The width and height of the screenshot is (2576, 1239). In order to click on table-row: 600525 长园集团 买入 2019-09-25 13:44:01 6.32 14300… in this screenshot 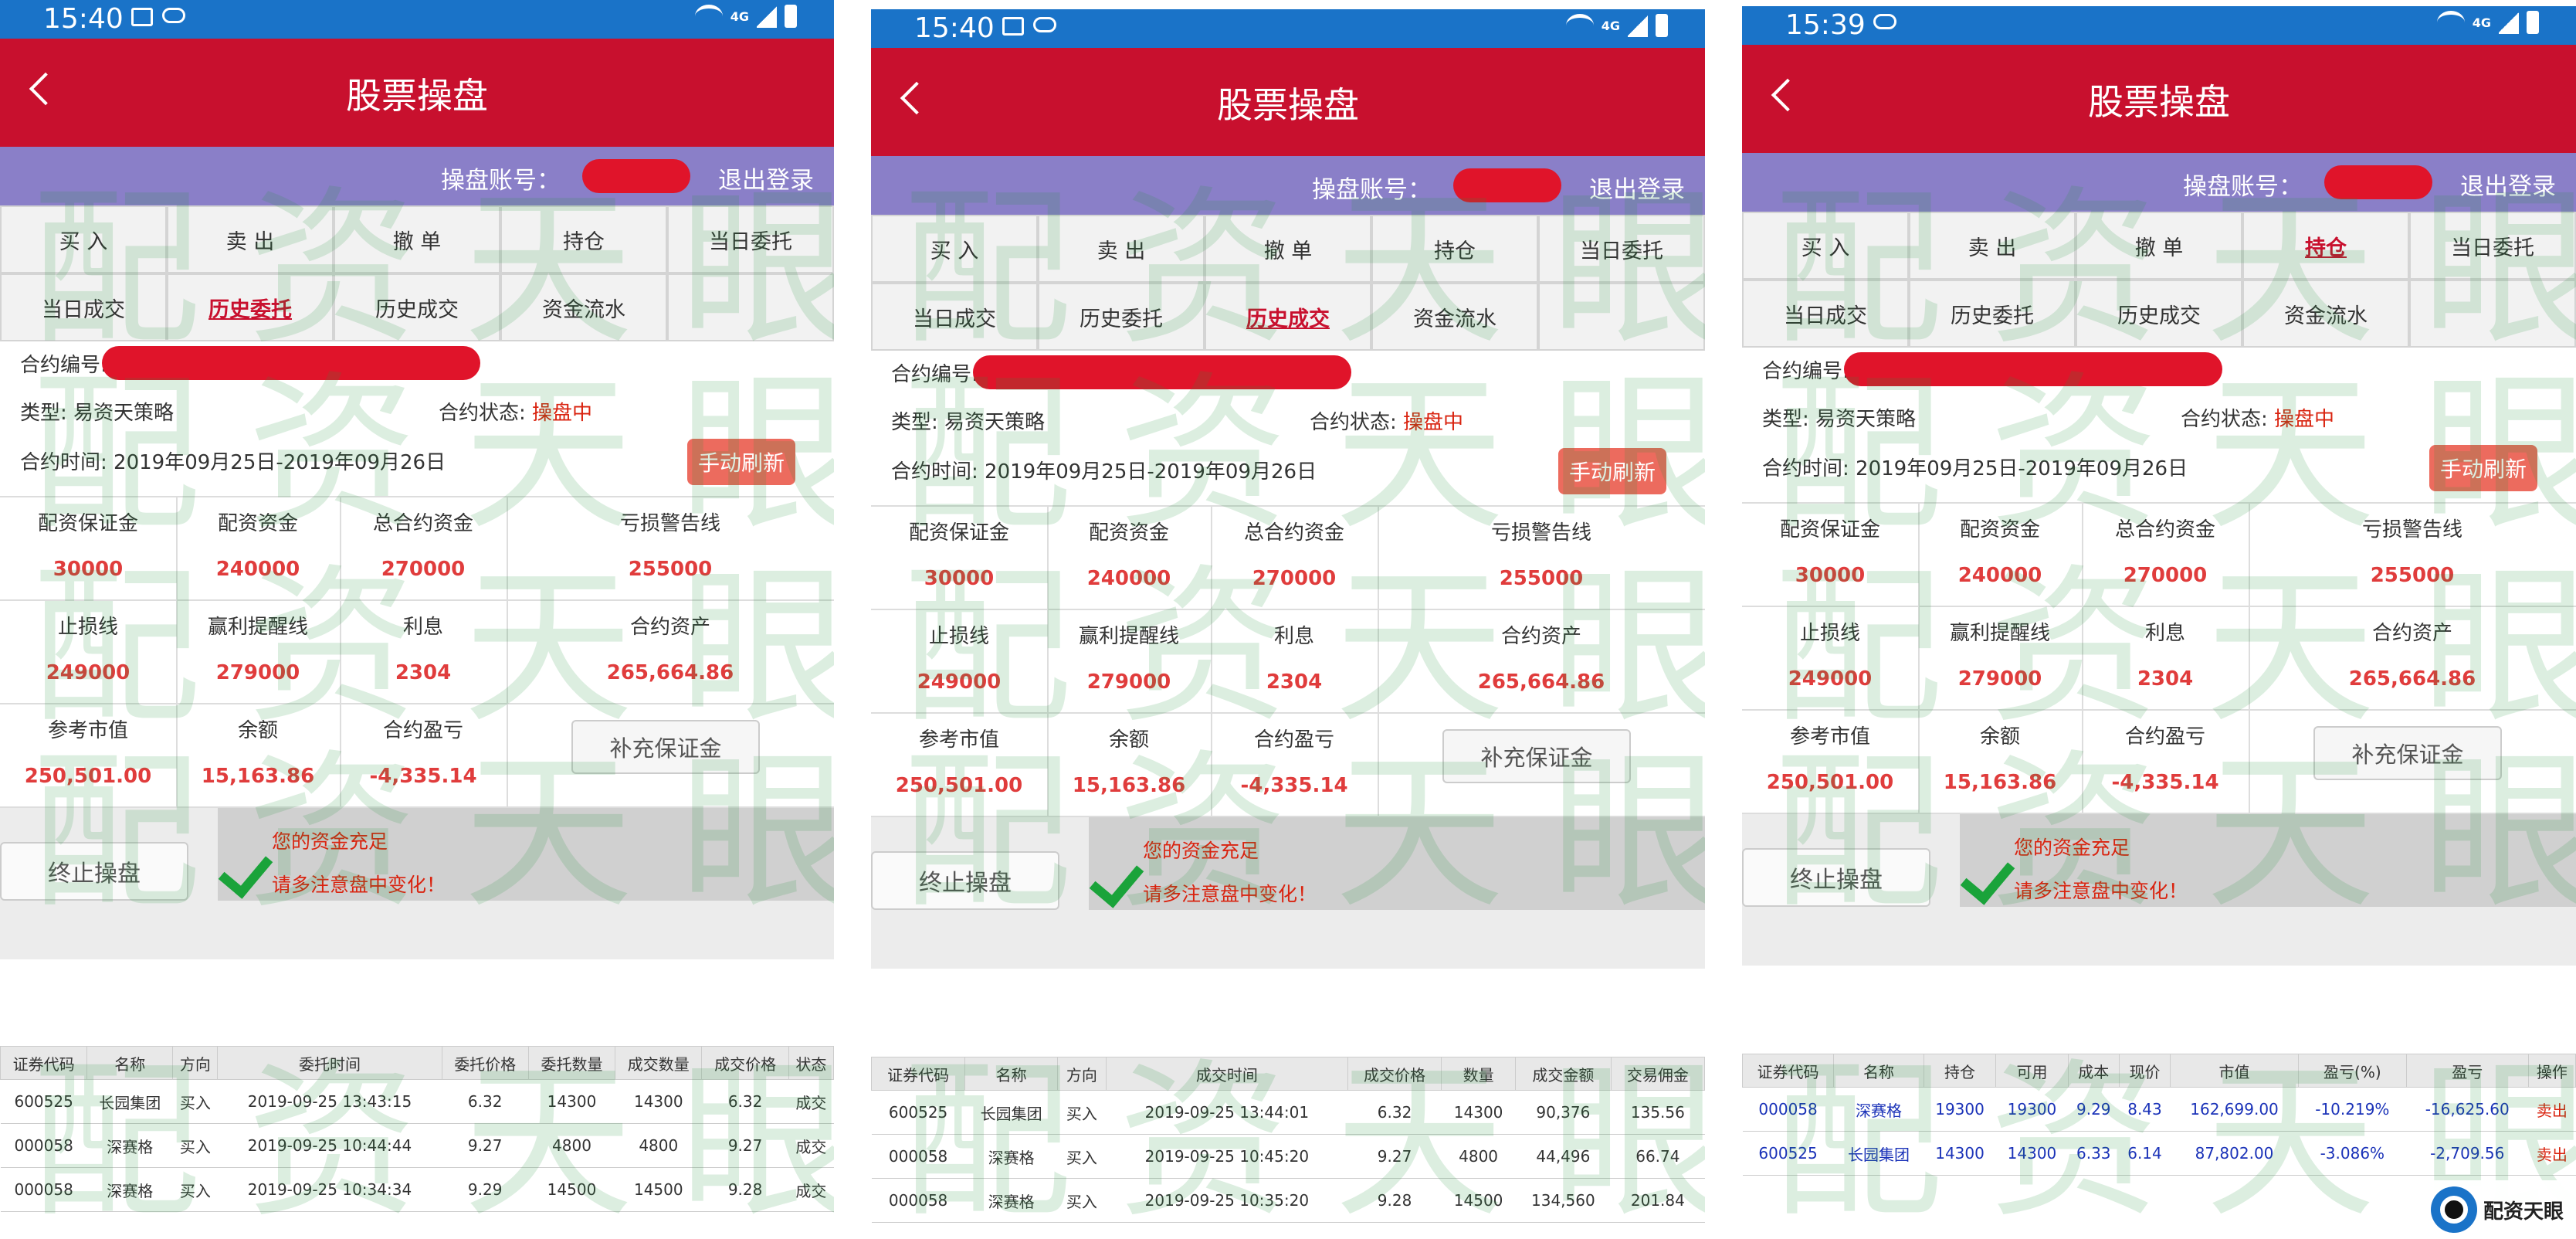, I will do `click(1288, 1112)`.